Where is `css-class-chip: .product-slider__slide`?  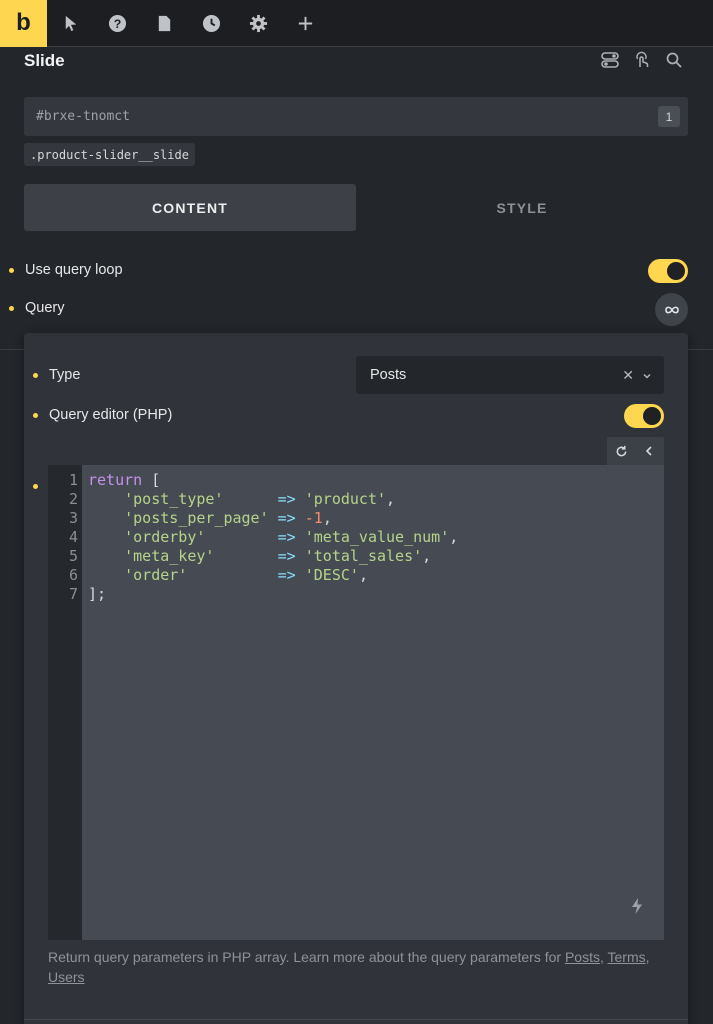
css-class-chip: .product-slider__slide is located at coordinates (109, 154).